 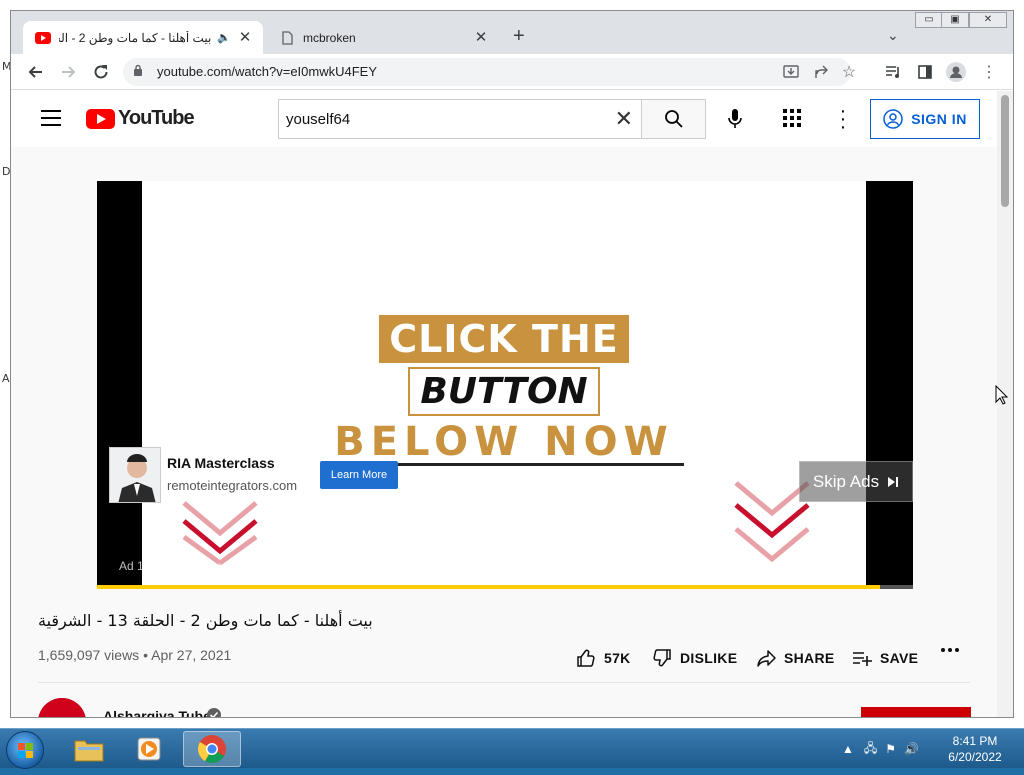 I want to click on forward-arrow-icon, so click(x=69, y=72).